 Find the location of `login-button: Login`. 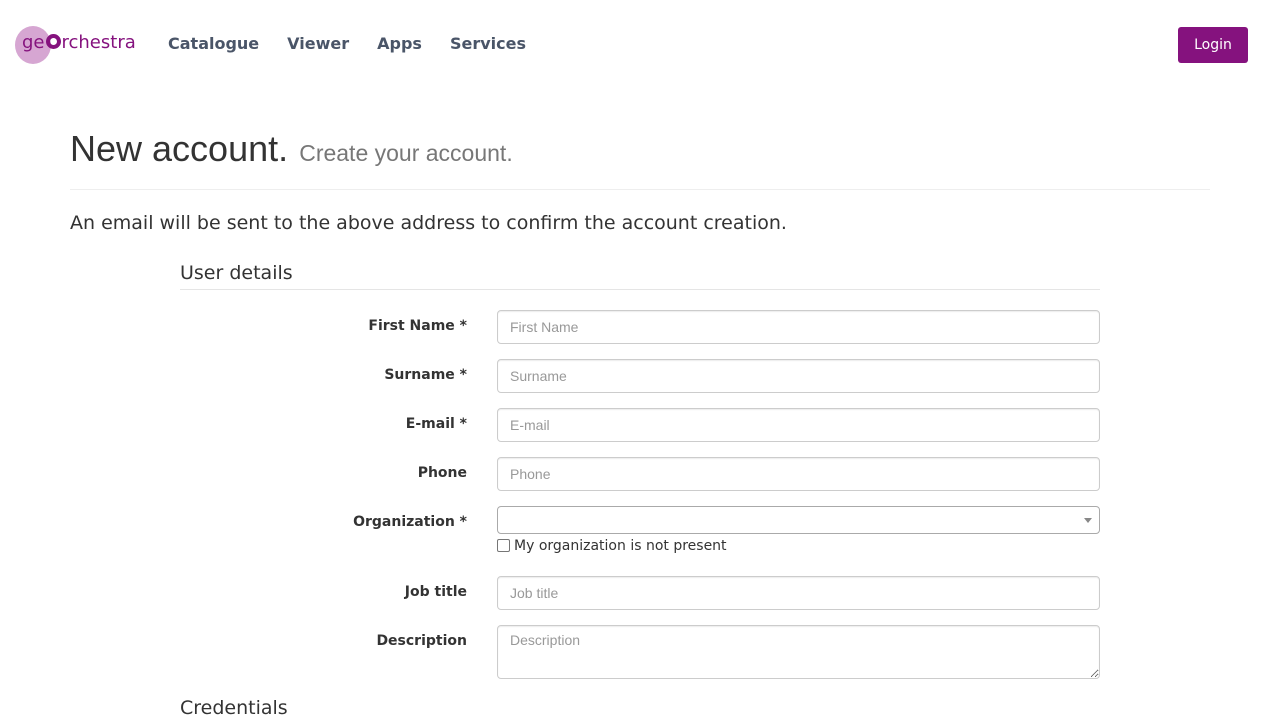

login-button: Login is located at coordinates (1213, 45).